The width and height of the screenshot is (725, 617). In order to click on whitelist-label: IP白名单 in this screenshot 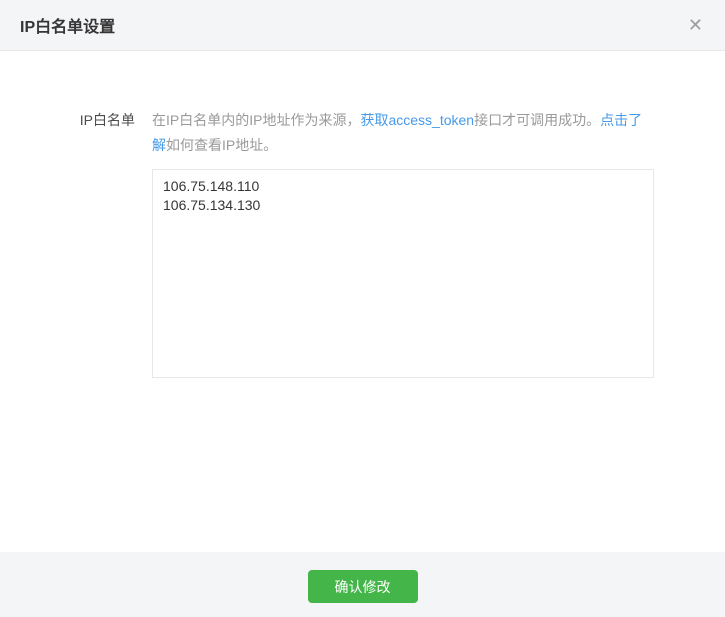, I will do `click(107, 120)`.